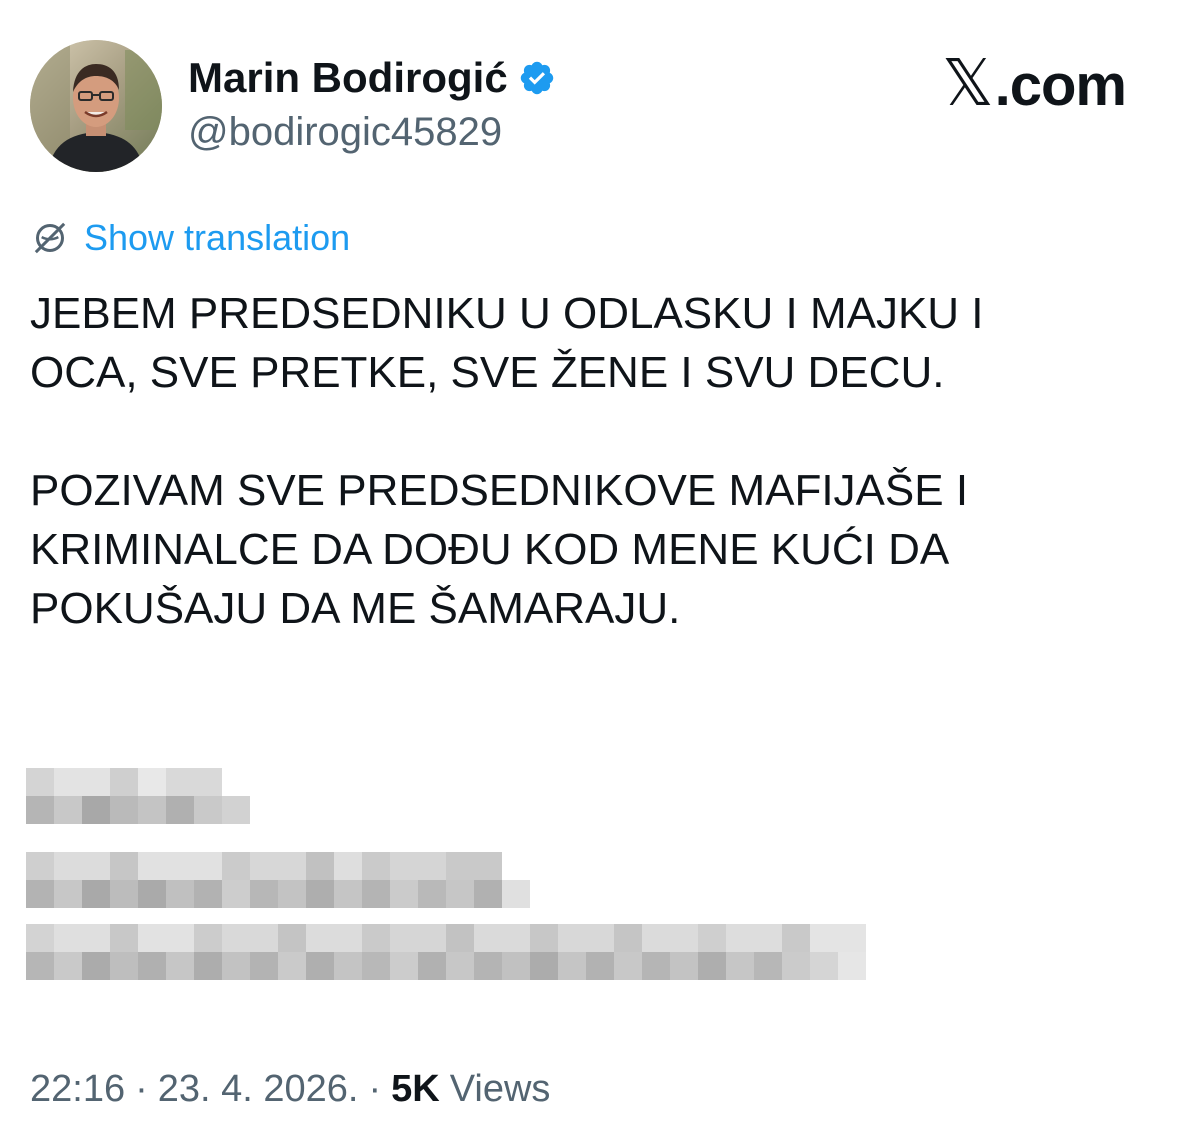 The height and width of the screenshot is (1135, 1200). Describe the element at coordinates (50, 238) in the screenshot. I see `globe-slash-icon` at that location.